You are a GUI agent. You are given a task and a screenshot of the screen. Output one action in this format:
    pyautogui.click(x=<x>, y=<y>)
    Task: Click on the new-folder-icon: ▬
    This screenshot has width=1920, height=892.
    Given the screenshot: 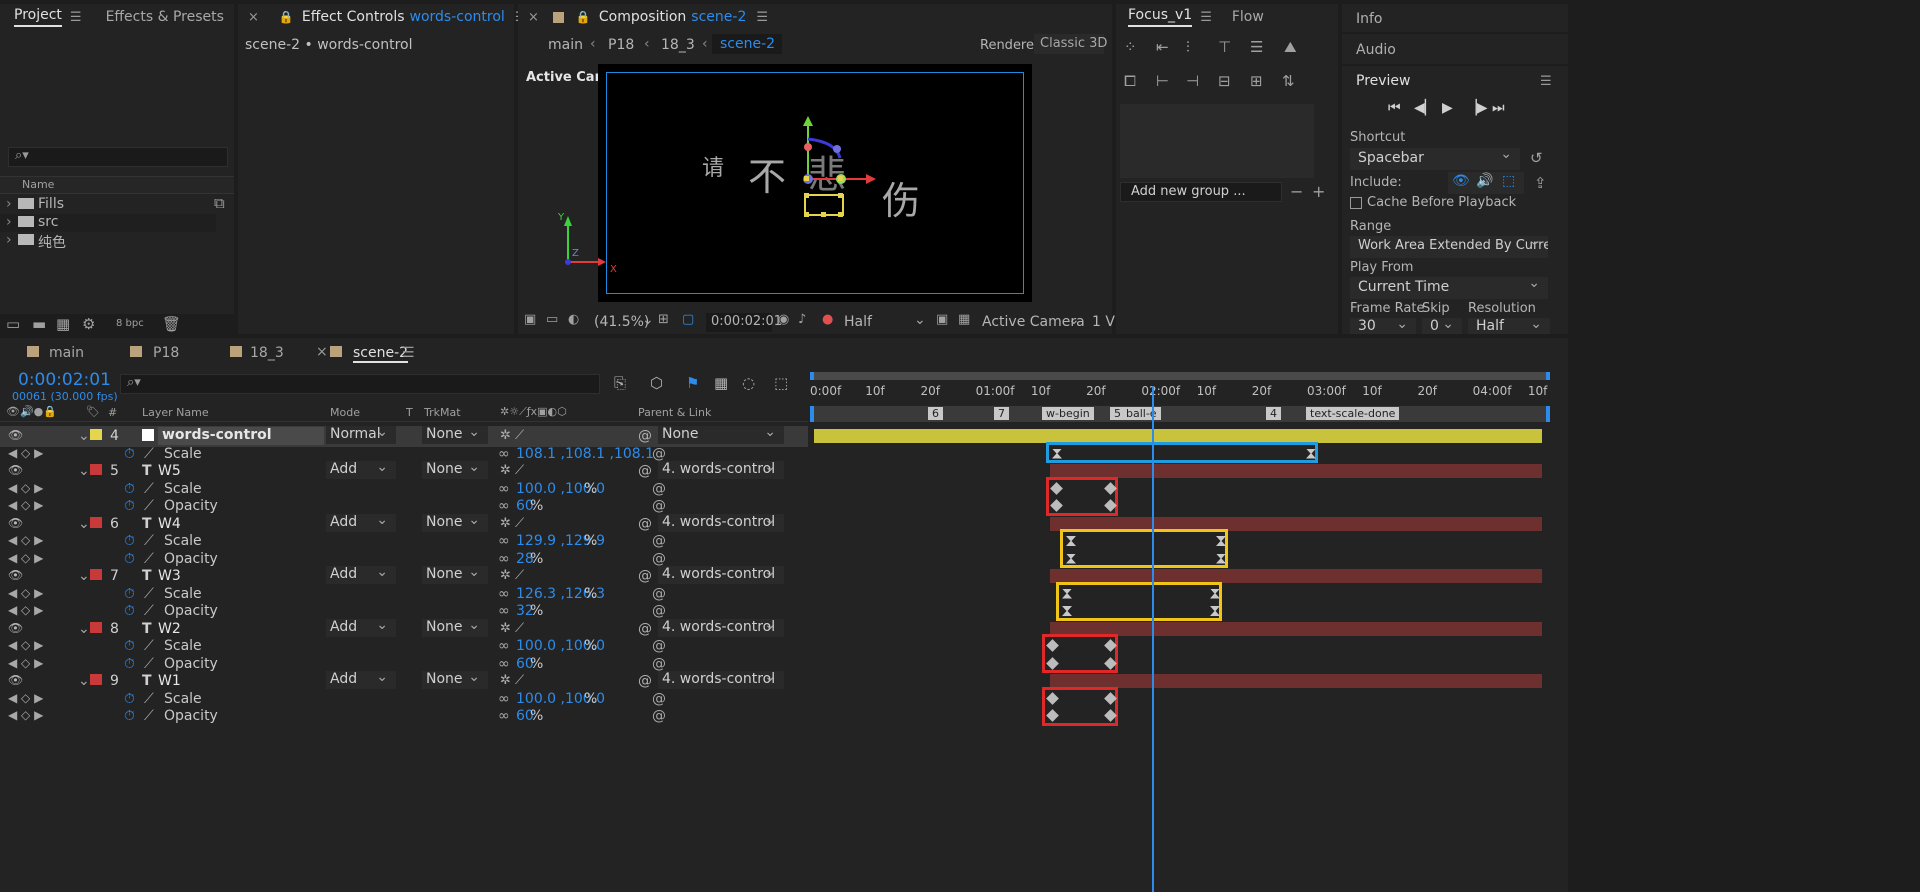 What is the action you would take?
    pyautogui.click(x=39, y=324)
    